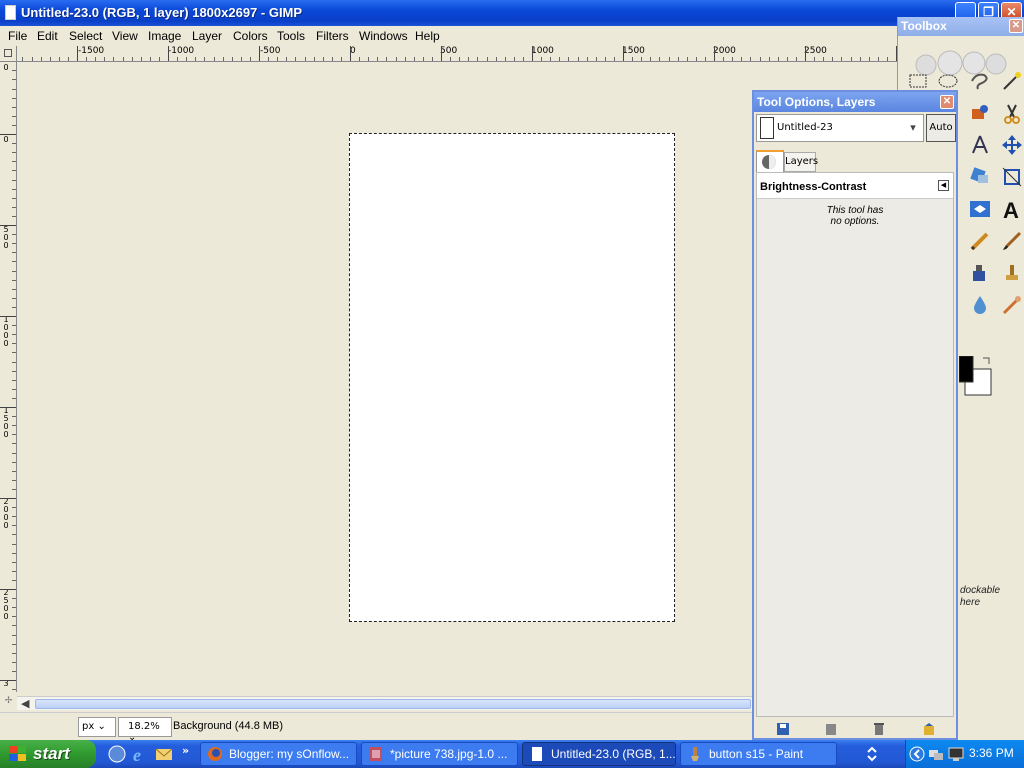 The image size is (1024, 768). Describe the element at coordinates (47, 36) in the screenshot. I see `menu-edit: Edit` at that location.